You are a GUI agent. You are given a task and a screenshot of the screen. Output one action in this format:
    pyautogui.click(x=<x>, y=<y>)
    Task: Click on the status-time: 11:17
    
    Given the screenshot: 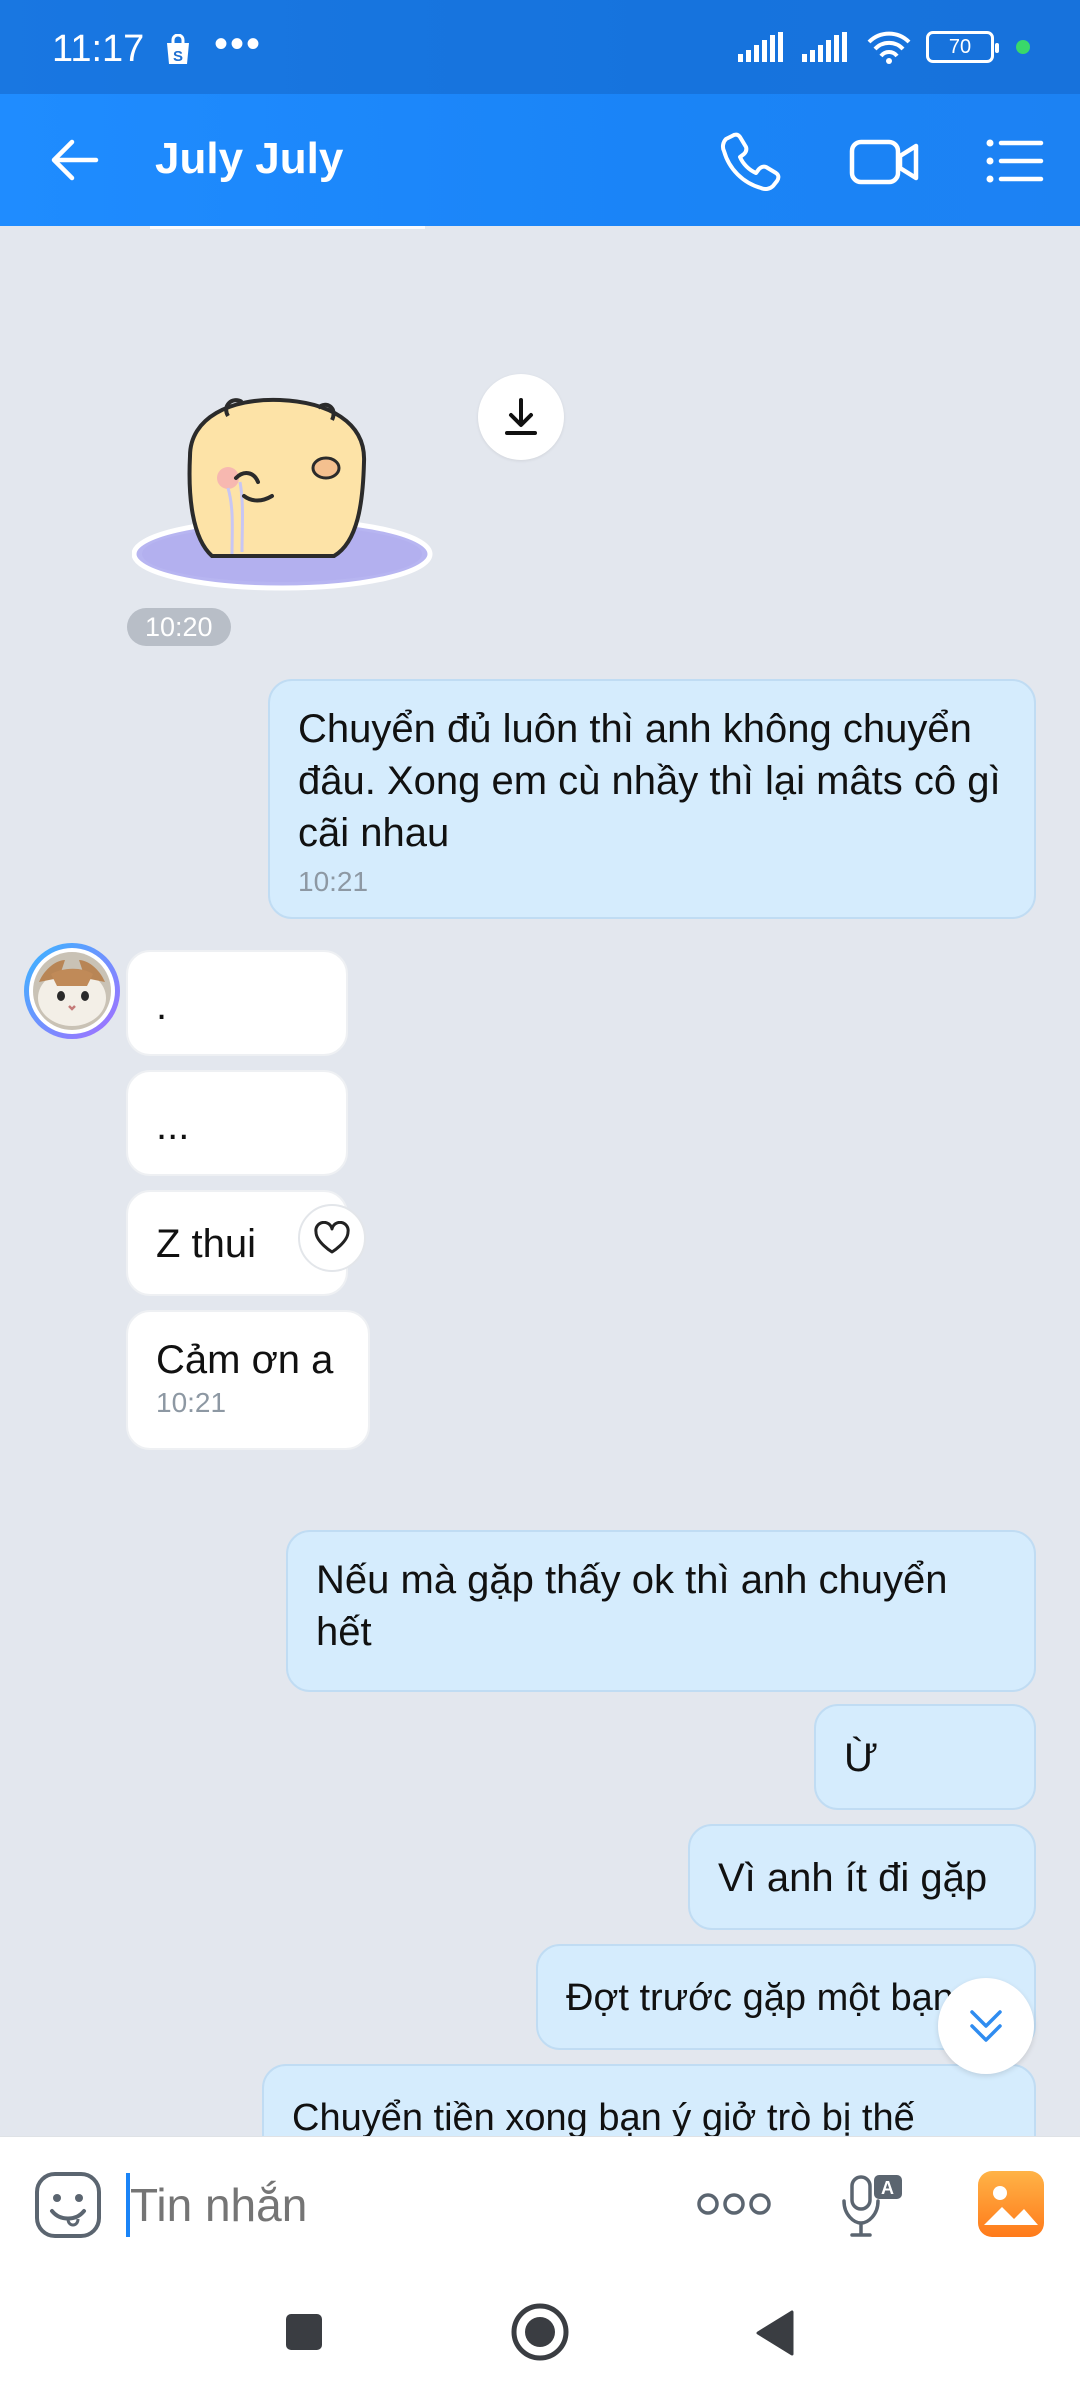 What is the action you would take?
    pyautogui.click(x=98, y=49)
    